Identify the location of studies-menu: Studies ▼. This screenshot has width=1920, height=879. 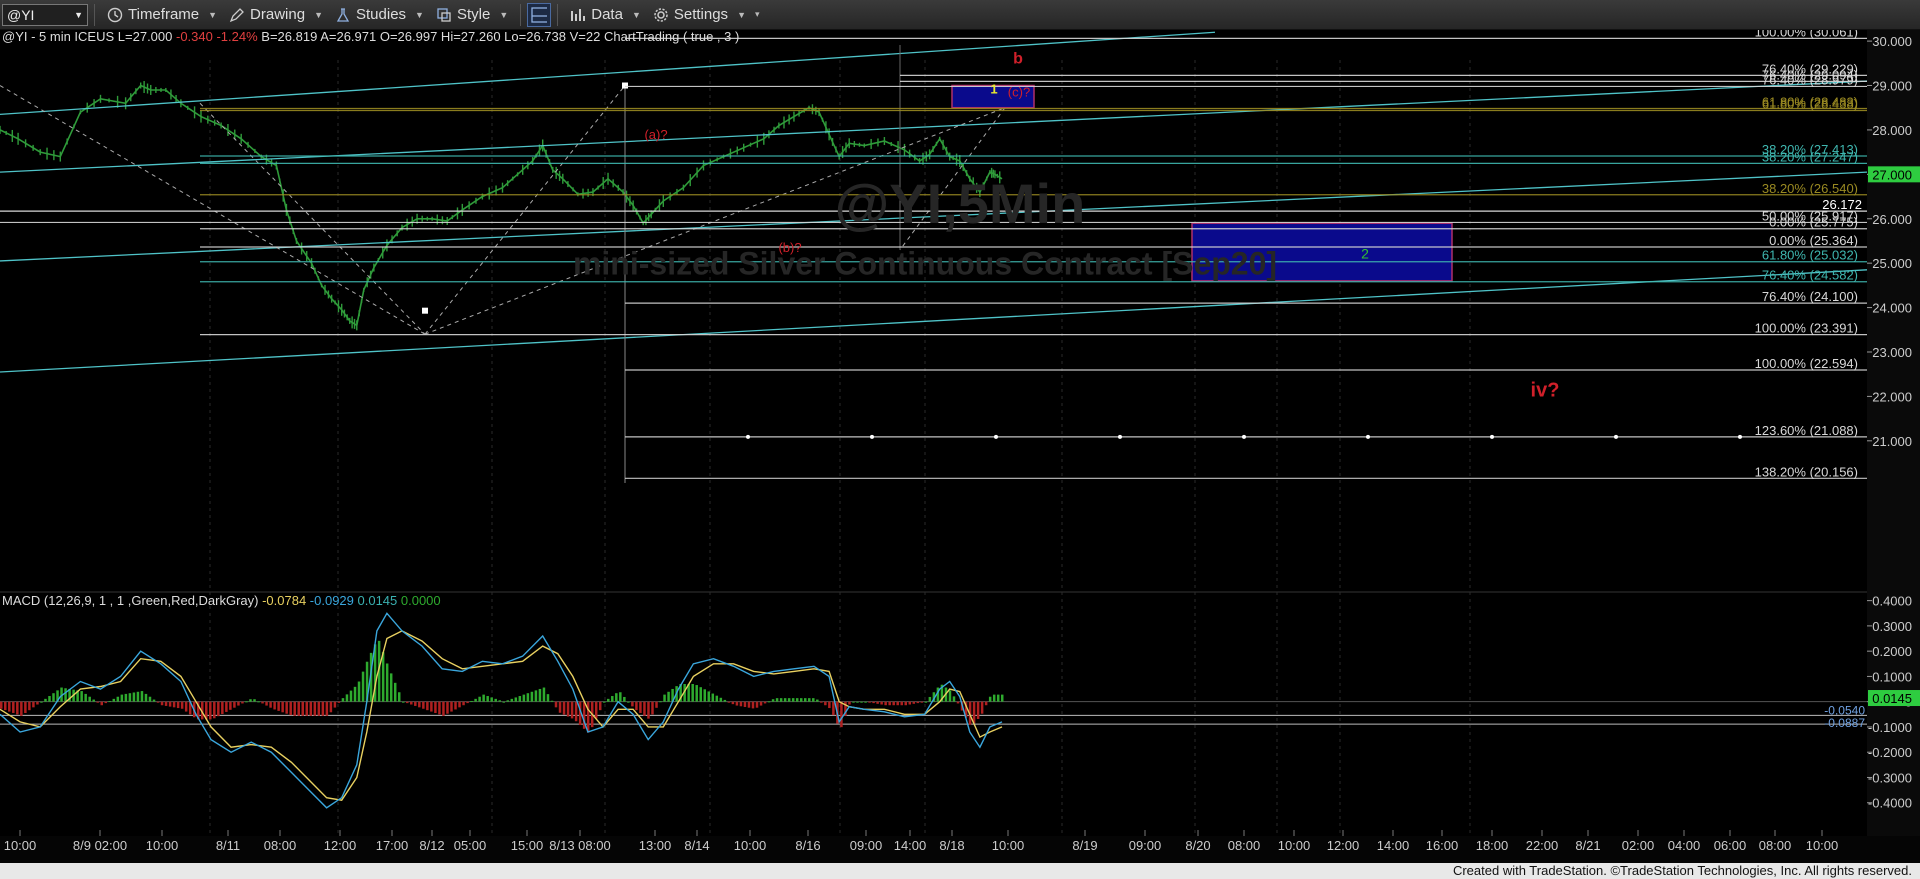
(379, 14).